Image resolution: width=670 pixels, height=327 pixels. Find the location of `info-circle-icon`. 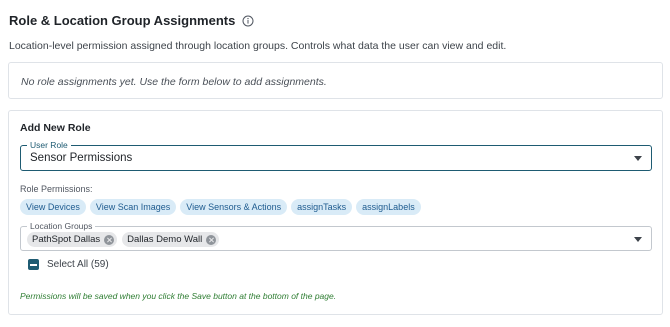

info-circle-icon is located at coordinates (248, 21).